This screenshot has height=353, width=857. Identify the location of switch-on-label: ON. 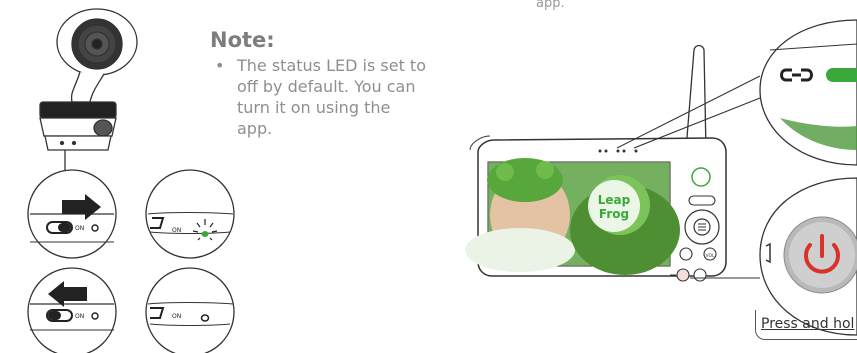
(79, 228).